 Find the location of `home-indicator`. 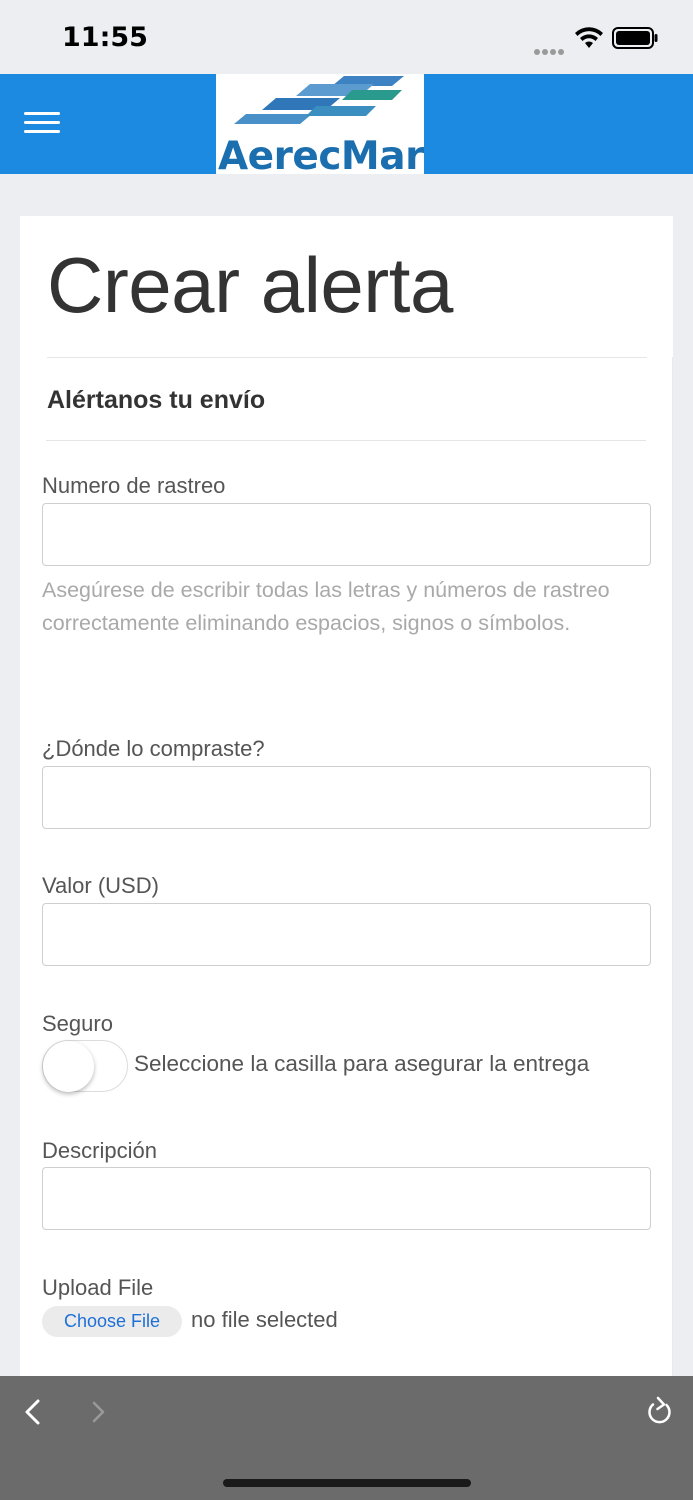

home-indicator is located at coordinates (347, 1483).